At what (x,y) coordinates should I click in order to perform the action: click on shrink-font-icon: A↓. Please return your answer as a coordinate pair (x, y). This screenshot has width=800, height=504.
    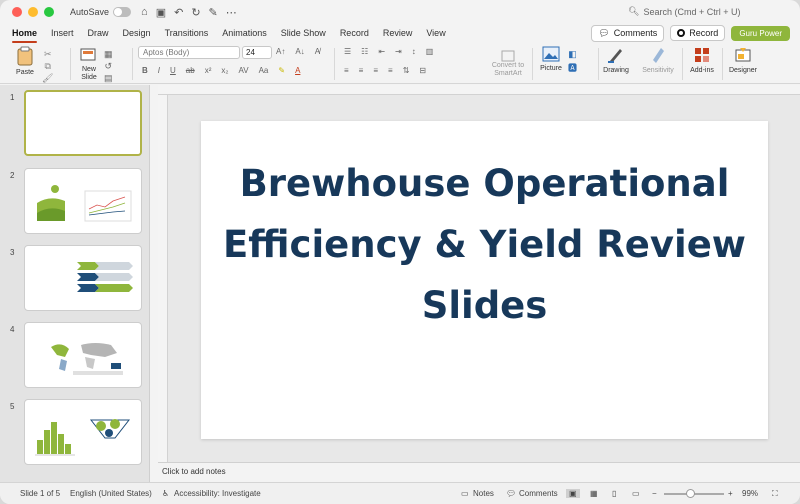
    Looking at the image, I should click on (299, 51).